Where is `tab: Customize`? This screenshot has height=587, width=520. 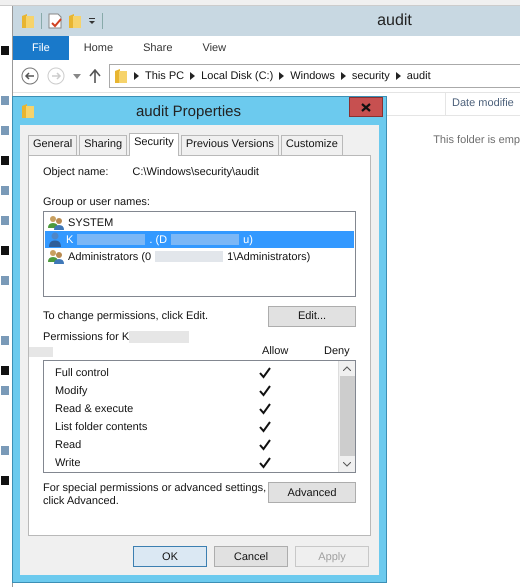 tab: Customize is located at coordinates (311, 145).